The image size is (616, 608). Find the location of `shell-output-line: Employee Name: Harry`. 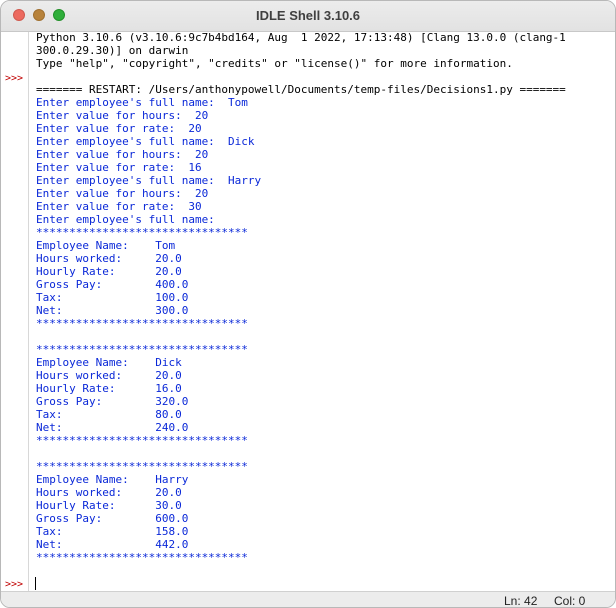

shell-output-line: Employee Name: Harry is located at coordinates (112, 479).